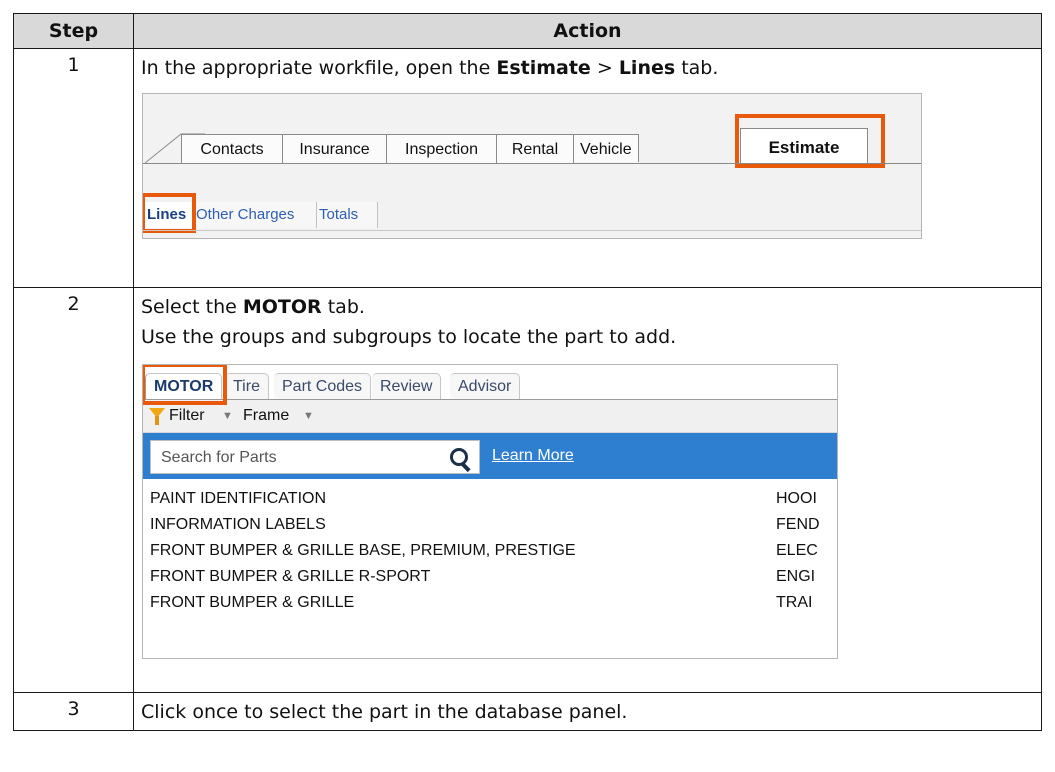  What do you see at coordinates (169, 213) in the screenshot?
I see `lines-highlight` at bounding box center [169, 213].